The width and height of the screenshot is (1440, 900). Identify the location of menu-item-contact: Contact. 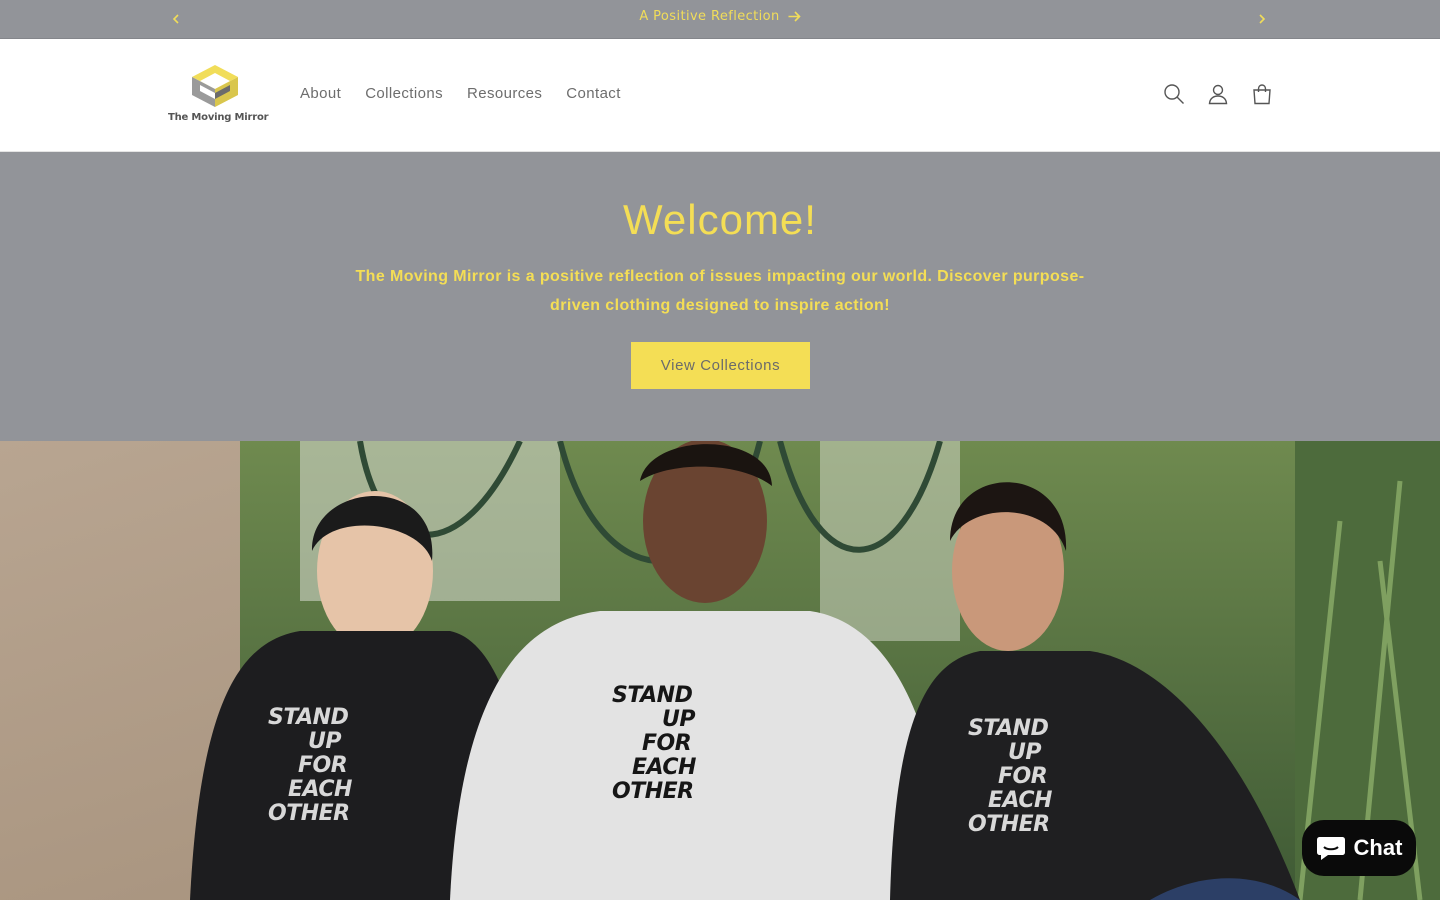
(593, 93).